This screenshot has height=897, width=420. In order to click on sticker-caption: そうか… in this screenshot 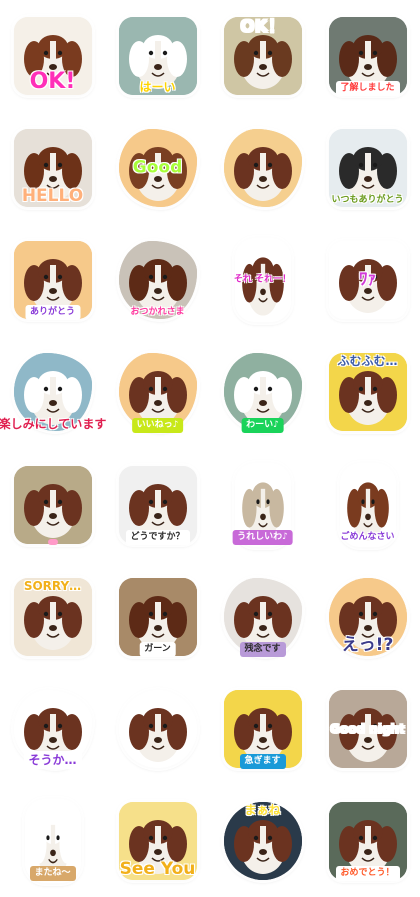, I will do `click(52, 759)`.